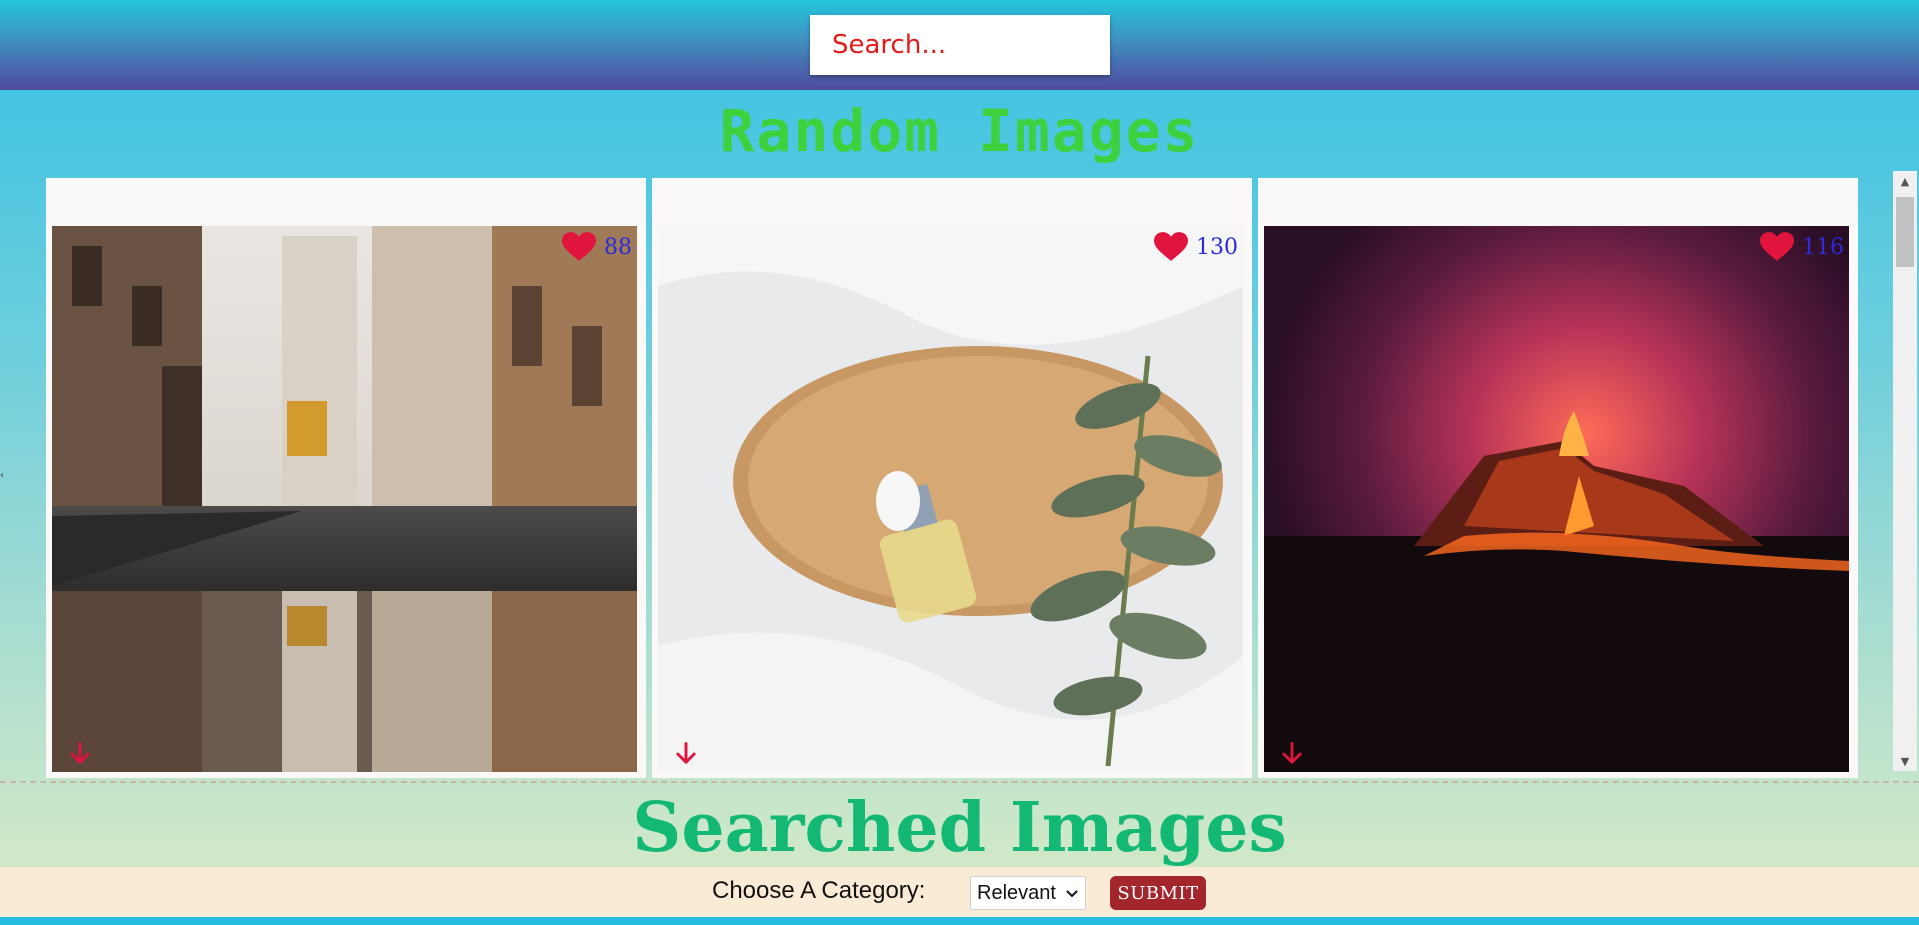 This screenshot has width=1919, height=925. What do you see at coordinates (1016, 892) in the screenshot?
I see `category-selected-value: Relevant` at bounding box center [1016, 892].